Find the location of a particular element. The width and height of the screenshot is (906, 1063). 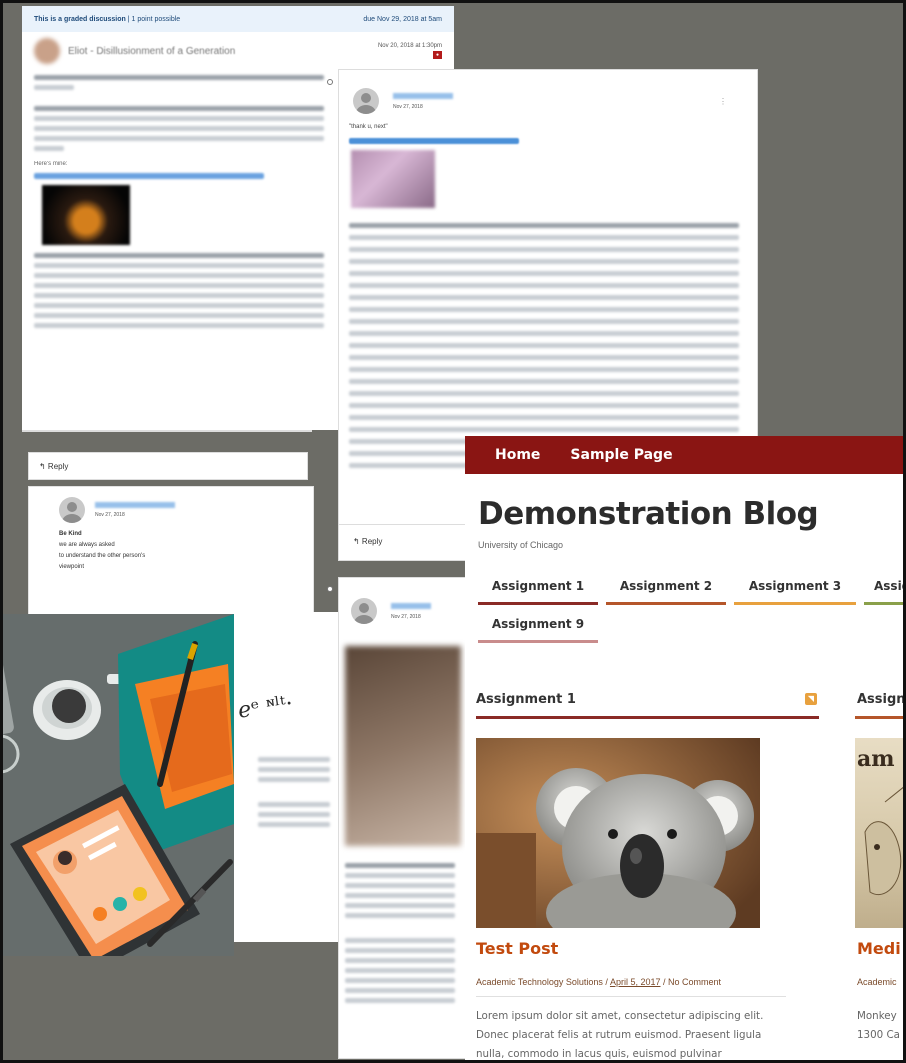

comment-line: viewpoint is located at coordinates (72, 567).